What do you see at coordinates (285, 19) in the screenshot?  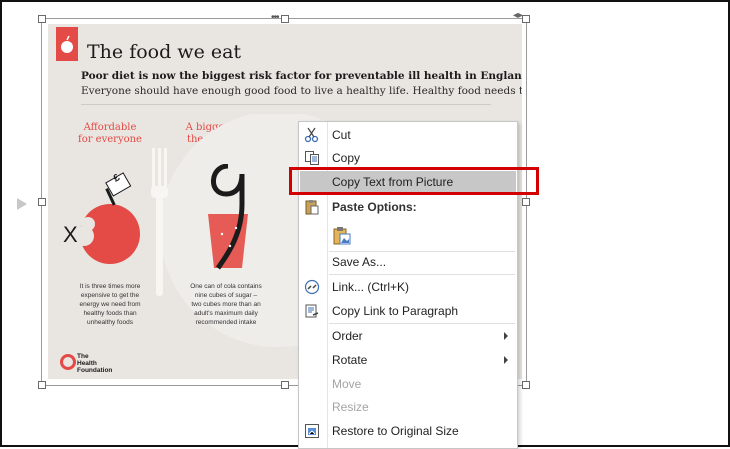 I see `resize-handle-top` at bounding box center [285, 19].